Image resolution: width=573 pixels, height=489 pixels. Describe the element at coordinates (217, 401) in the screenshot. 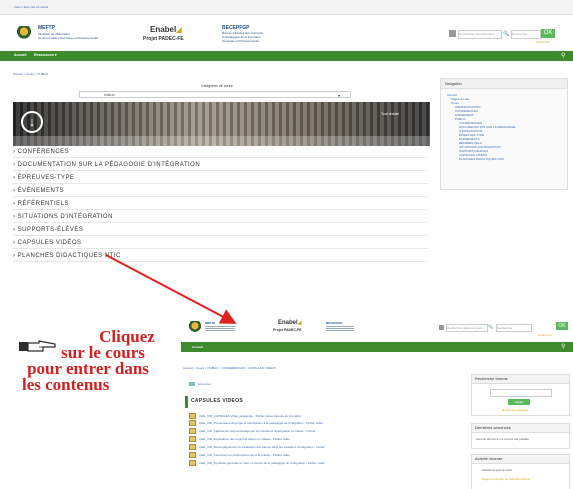

I see `section-title: CAPSULES VIDEOS` at that location.